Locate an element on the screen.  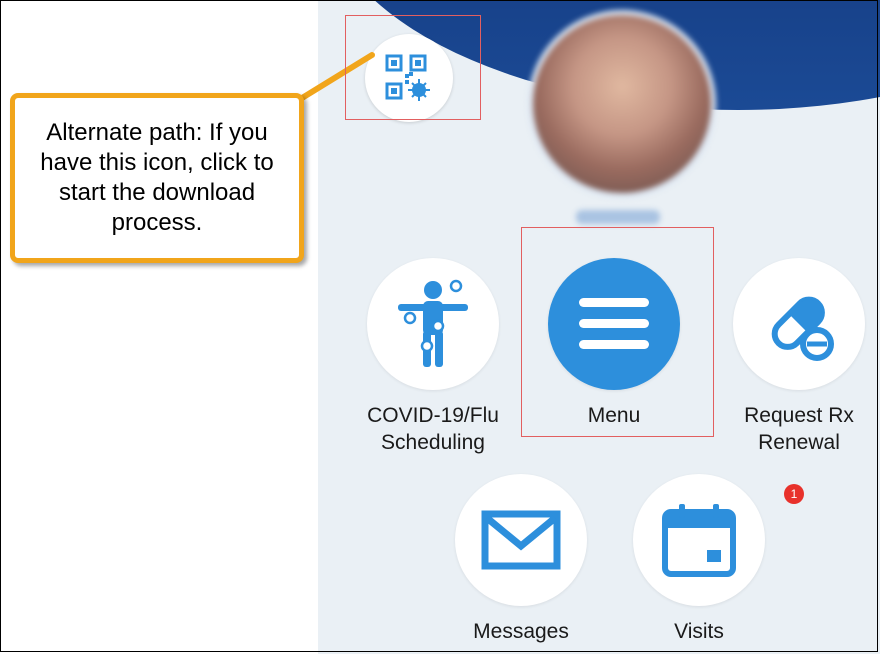
covid-button is located at coordinates (433, 324).